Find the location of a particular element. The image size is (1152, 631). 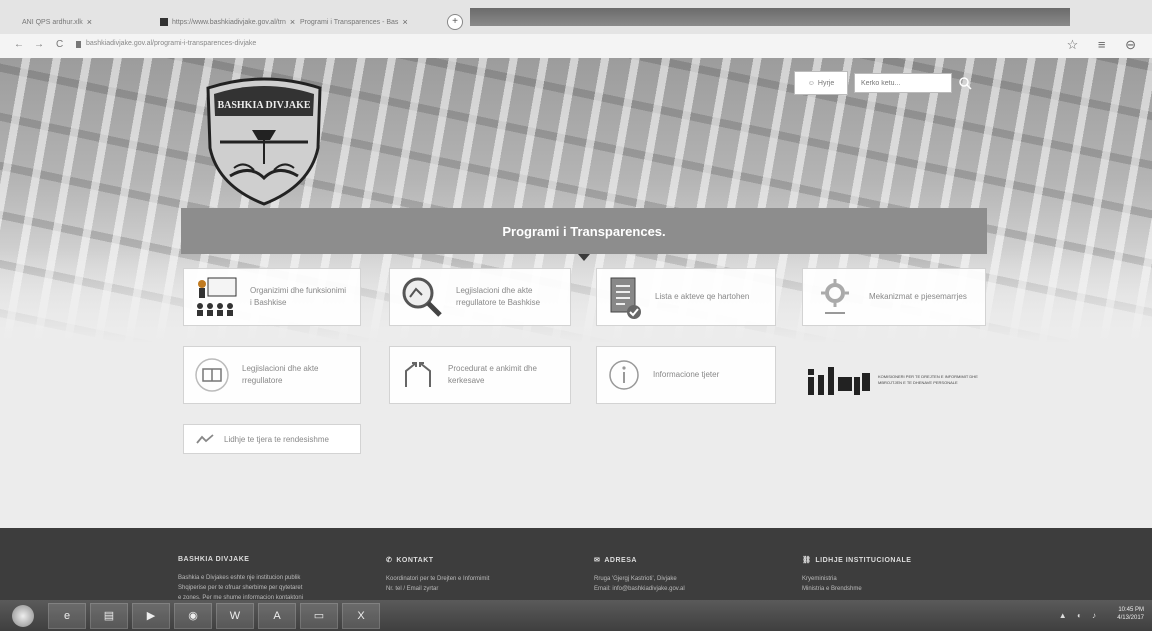

footer-heading: ✆ KONTAKT is located at coordinates (410, 560).